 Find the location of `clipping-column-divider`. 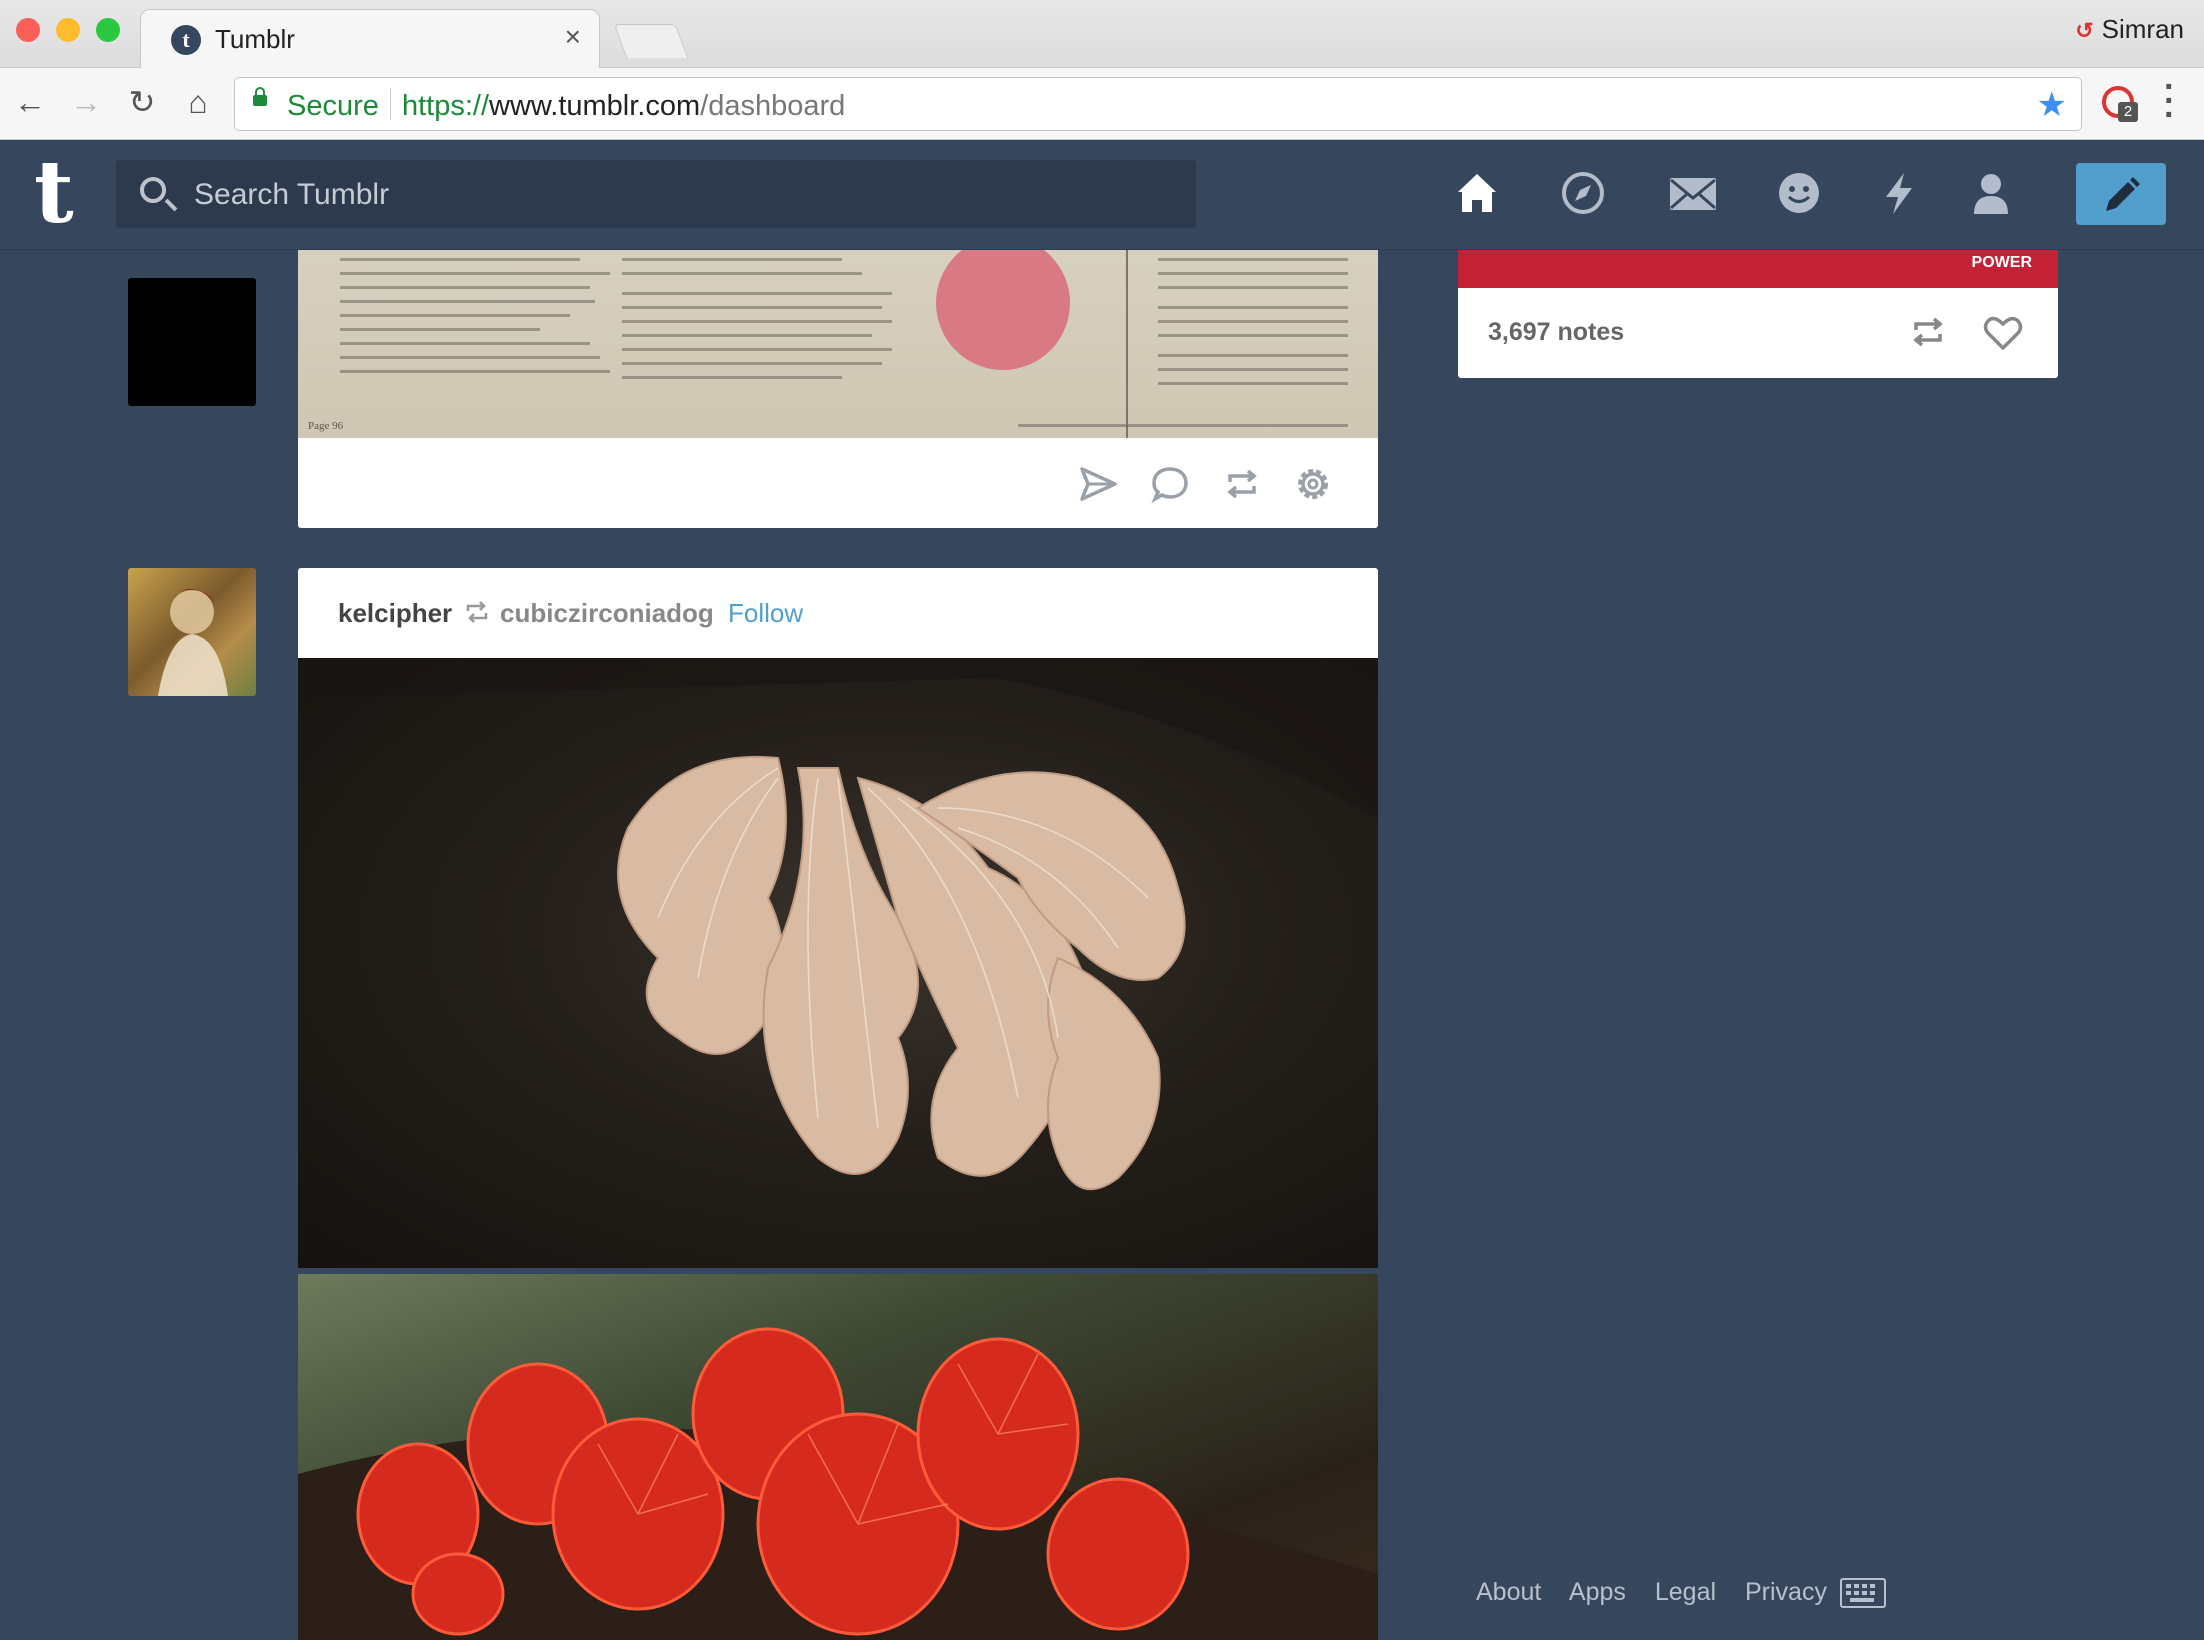

clipping-column-divider is located at coordinates (1127, 344).